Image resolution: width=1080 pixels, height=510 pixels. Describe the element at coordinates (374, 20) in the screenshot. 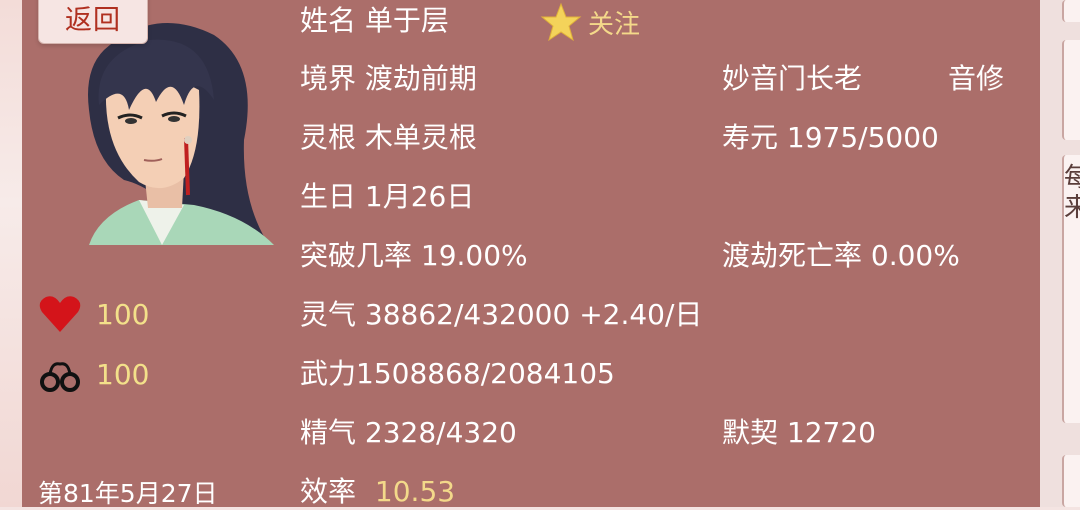

I see `character-name: 姓名 单于层` at that location.